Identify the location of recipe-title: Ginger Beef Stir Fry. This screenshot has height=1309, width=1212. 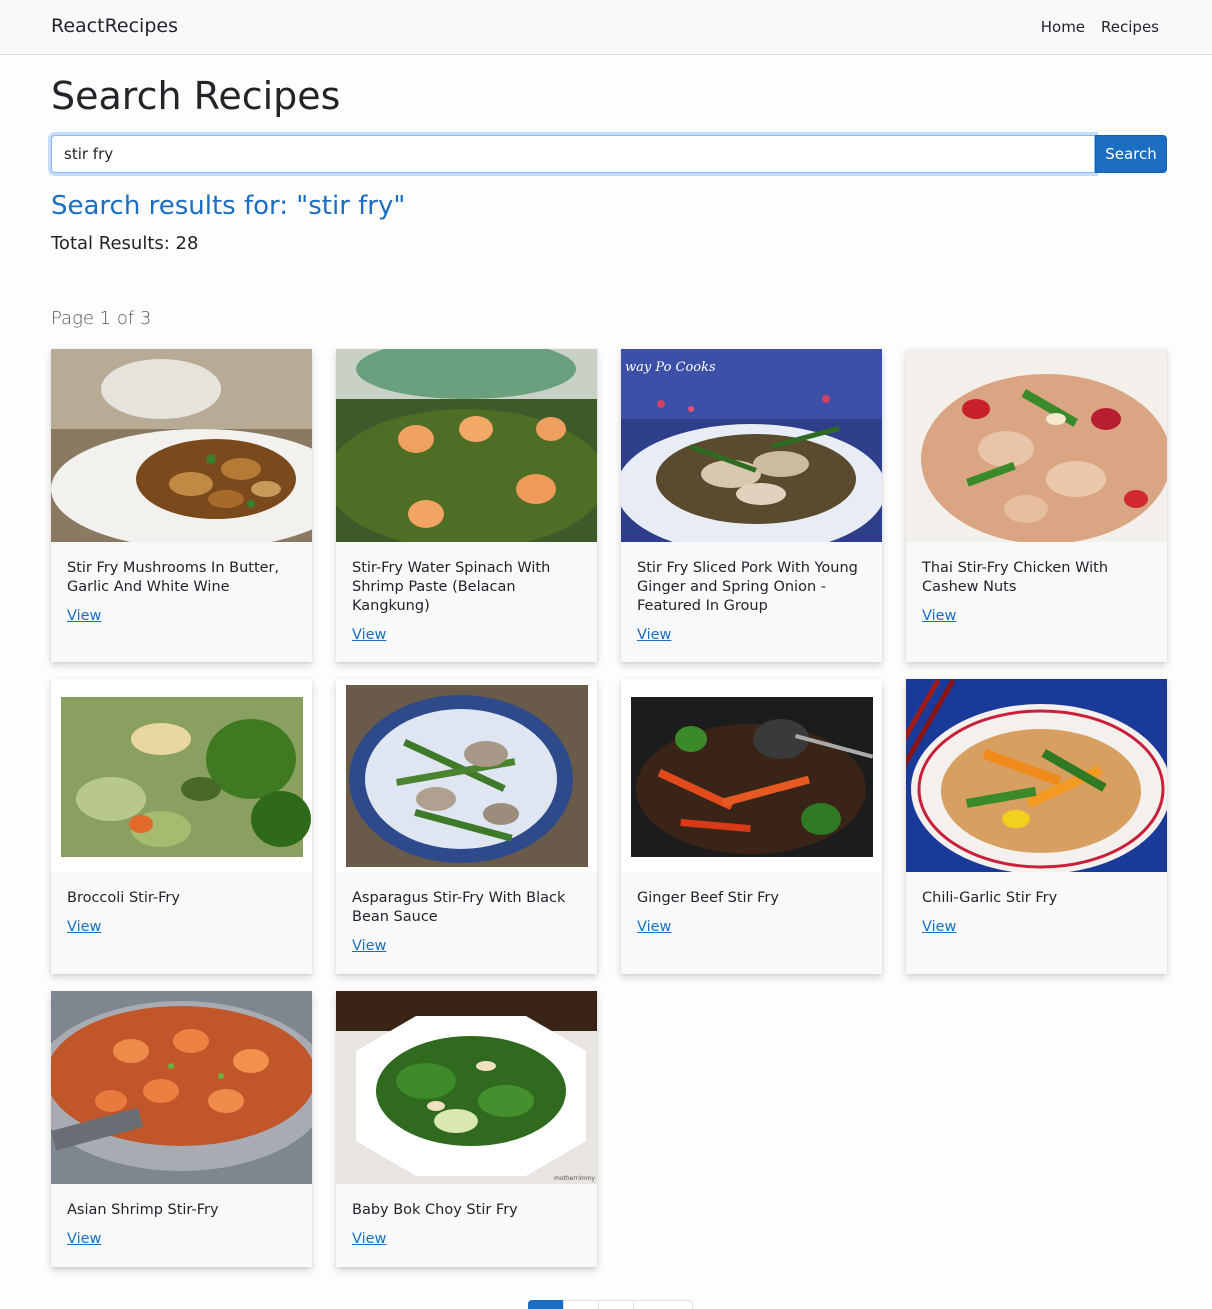
(708, 898).